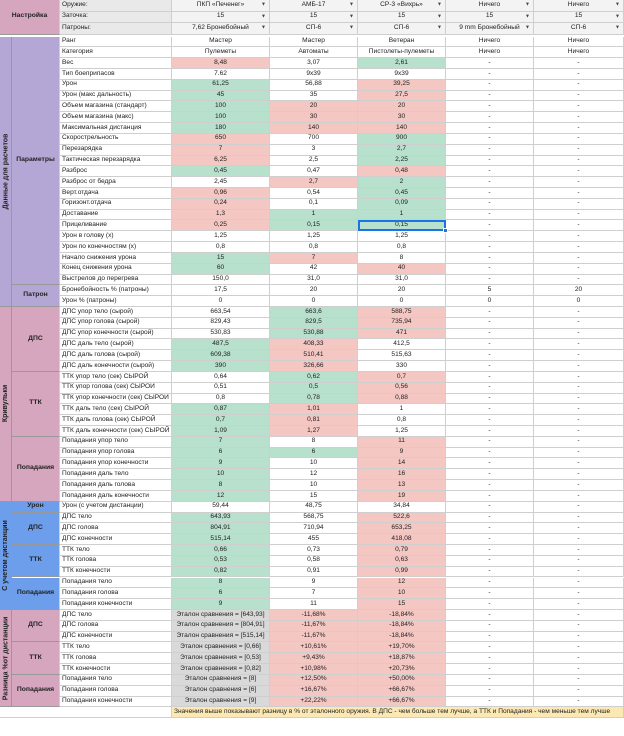 The image size is (624, 736). Describe the element at coordinates (221, 518) in the screenshot. I see `row-value: 643,93` at that location.